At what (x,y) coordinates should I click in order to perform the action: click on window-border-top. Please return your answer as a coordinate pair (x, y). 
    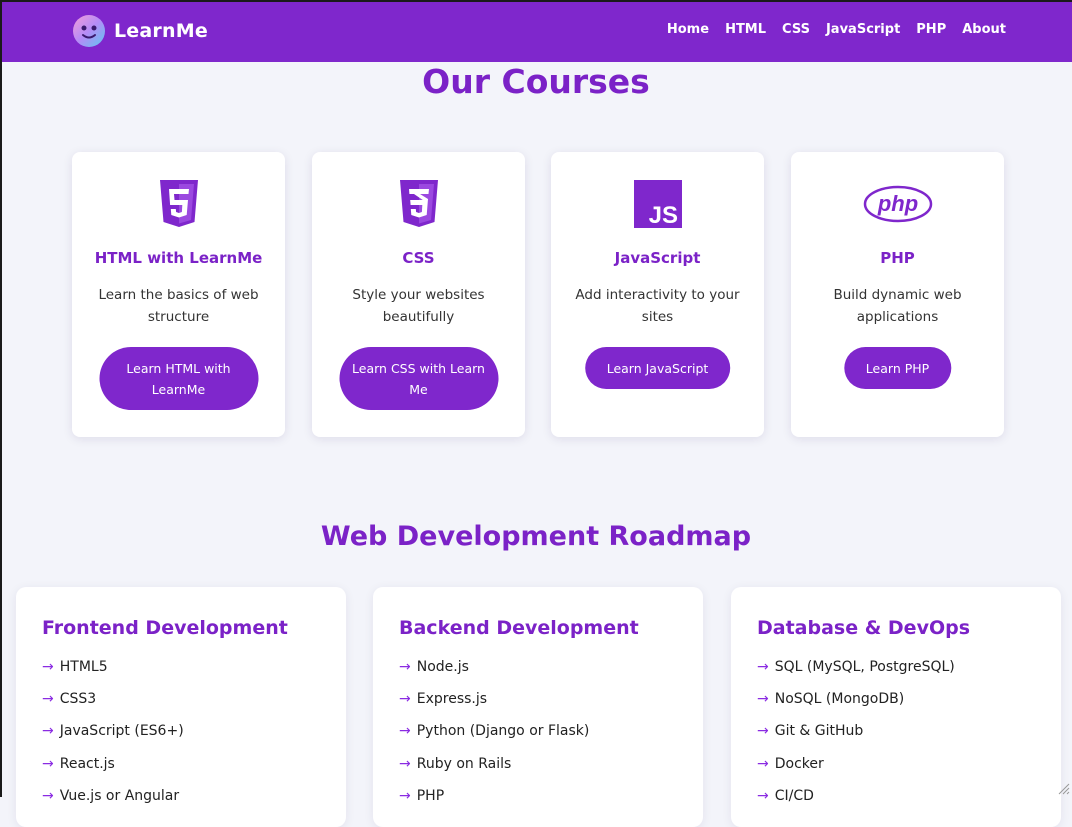
    Looking at the image, I should click on (536, 1).